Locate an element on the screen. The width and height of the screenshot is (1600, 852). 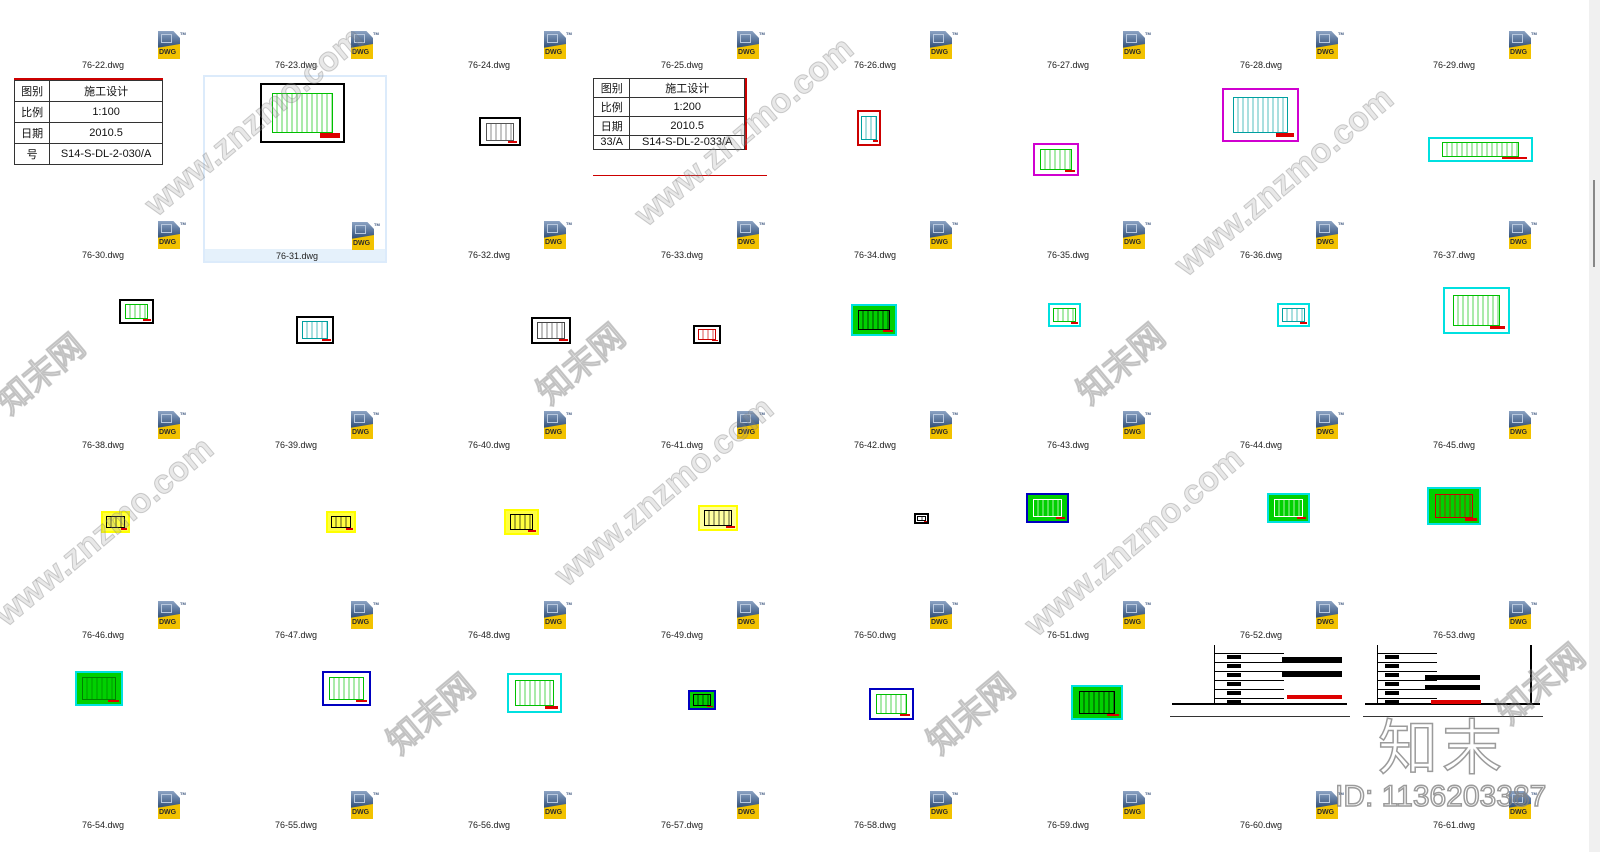
file-name-label: 76-53.dwg is located at coordinates (1454, 635).